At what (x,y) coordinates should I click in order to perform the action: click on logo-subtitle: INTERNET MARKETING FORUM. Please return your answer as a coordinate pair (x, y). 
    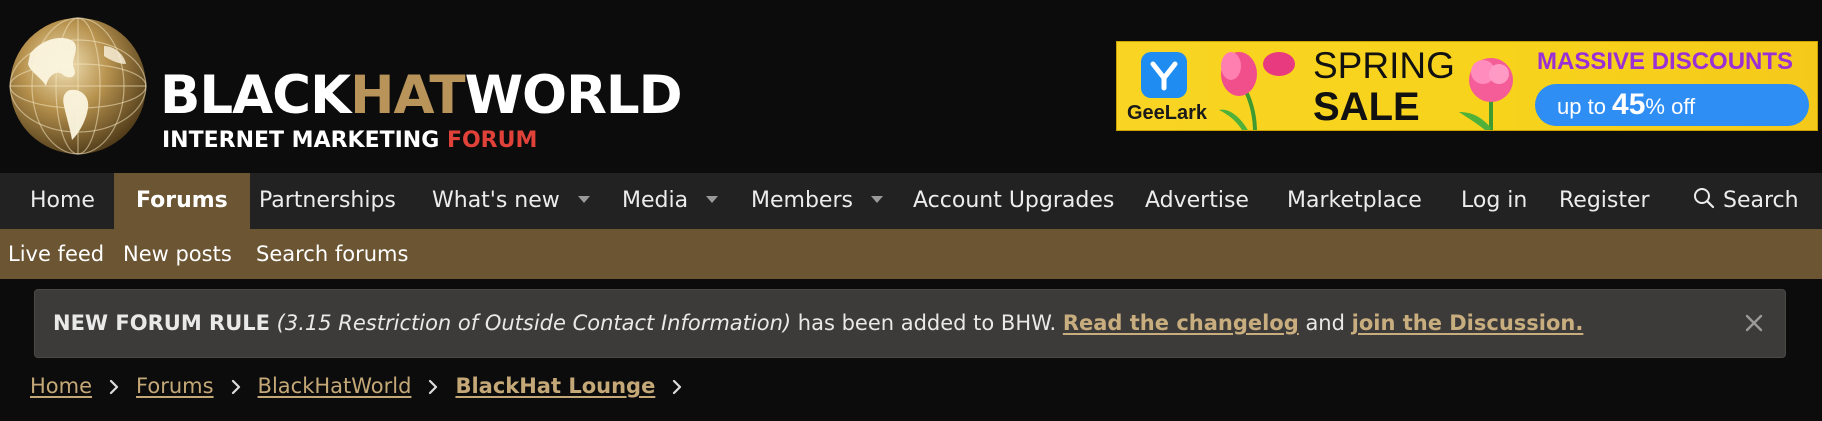
    Looking at the image, I should click on (349, 141).